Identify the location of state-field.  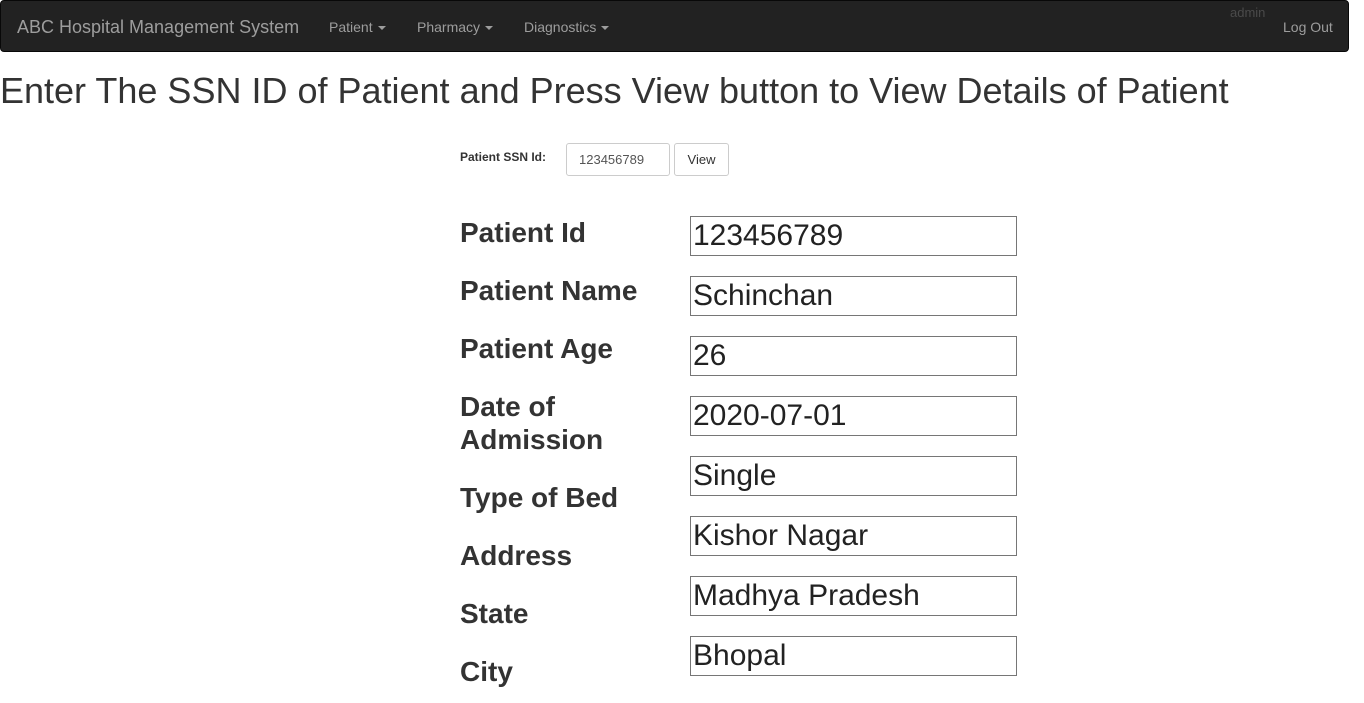
(853, 596).